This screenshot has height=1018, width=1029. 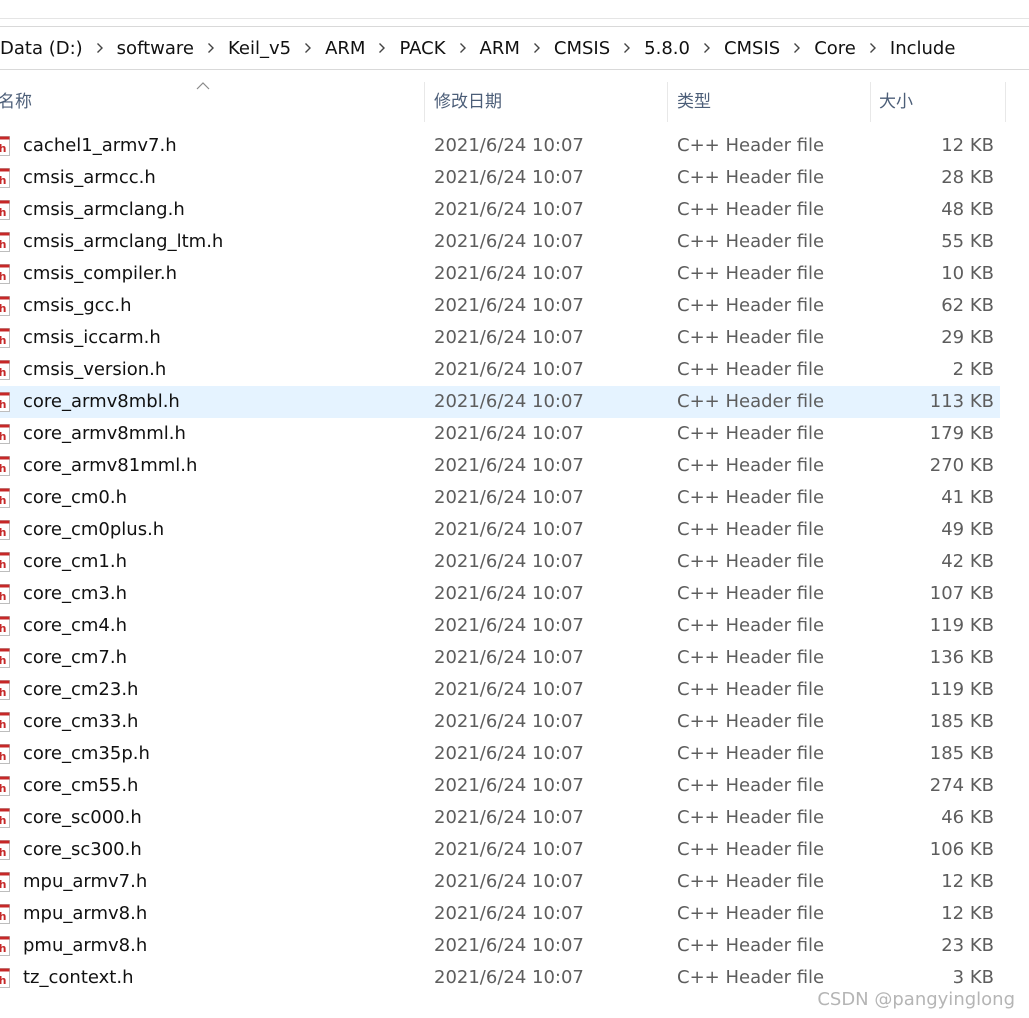 What do you see at coordinates (667, 48) in the screenshot?
I see `breadcrumb-item: 5.8.0` at bounding box center [667, 48].